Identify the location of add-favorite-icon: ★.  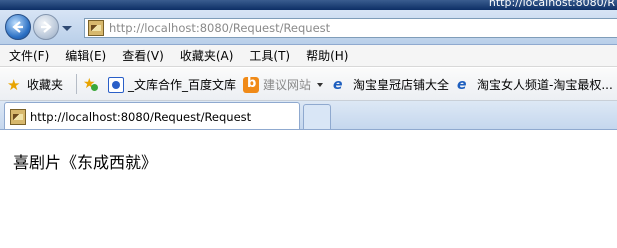
(91, 84).